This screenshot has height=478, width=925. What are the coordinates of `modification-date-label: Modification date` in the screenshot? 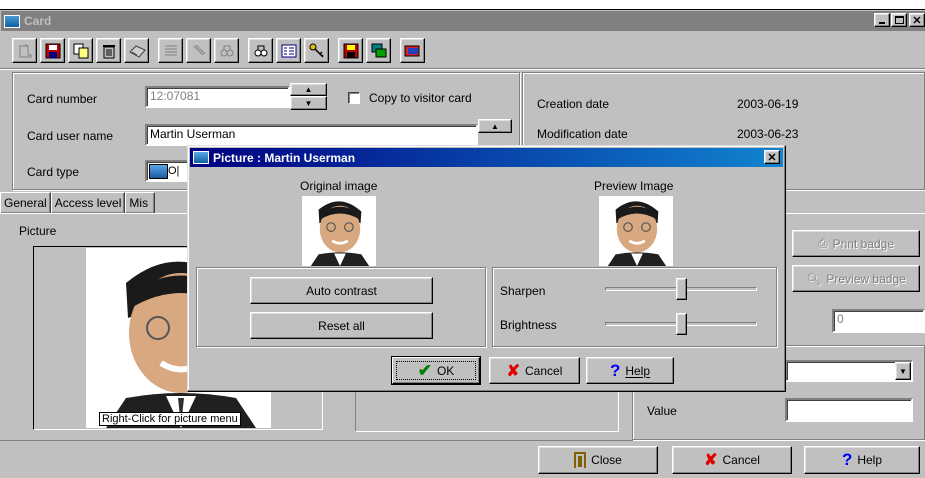 It's located at (582, 134).